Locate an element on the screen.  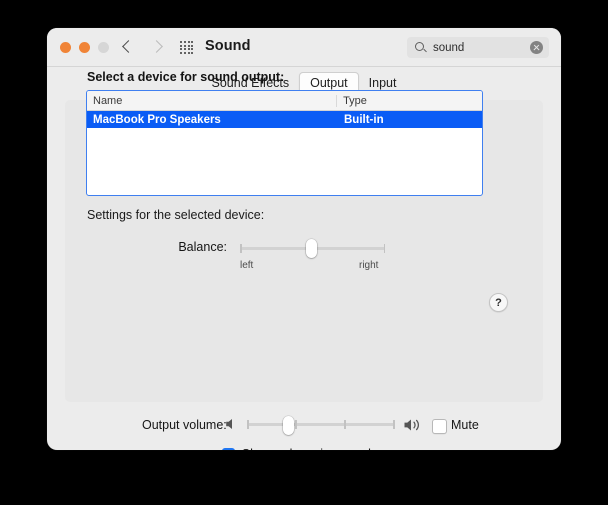
close-window-button is located at coordinates (65, 47).